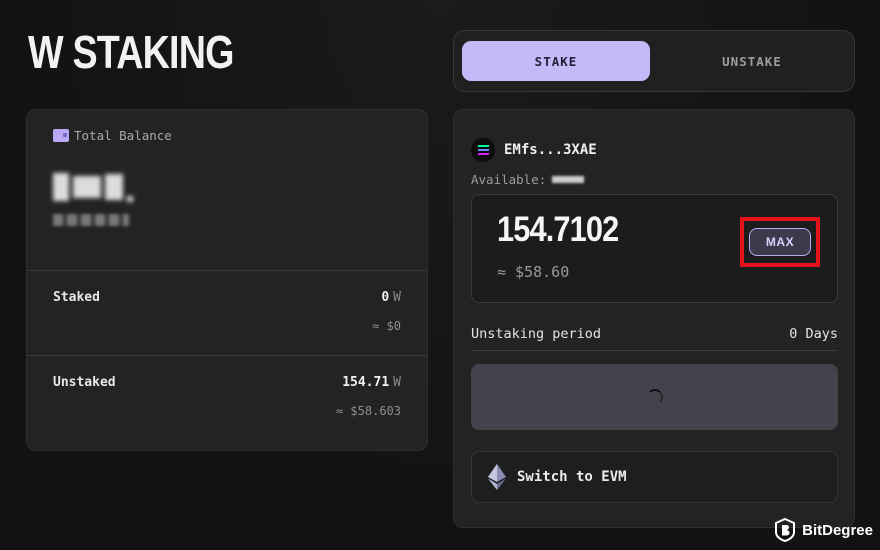 Image resolution: width=880 pixels, height=550 pixels. What do you see at coordinates (752, 61) in the screenshot?
I see `tab-unstake: UNSTAKE` at bounding box center [752, 61].